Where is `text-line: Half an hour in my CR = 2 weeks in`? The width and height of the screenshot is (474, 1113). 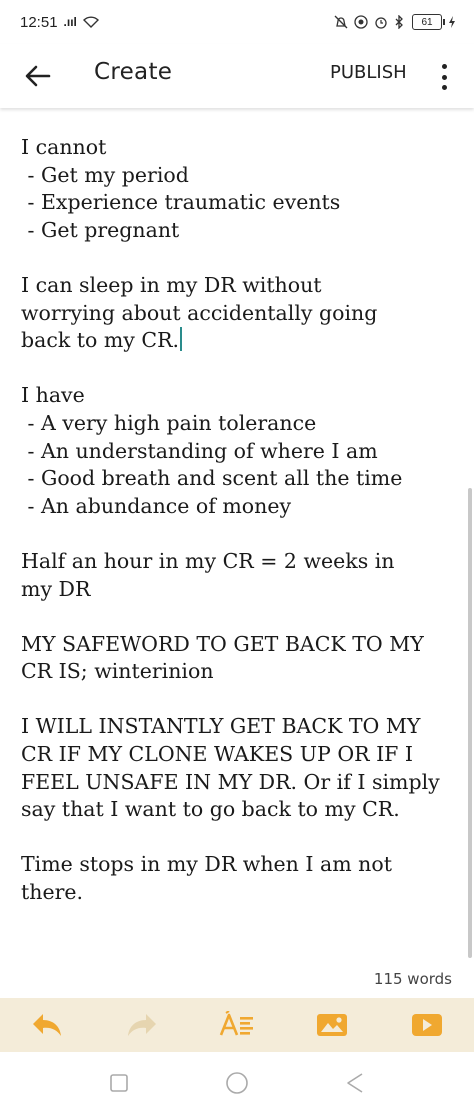 text-line: Half an hour in my CR = 2 weeks in is located at coordinates (208, 560).